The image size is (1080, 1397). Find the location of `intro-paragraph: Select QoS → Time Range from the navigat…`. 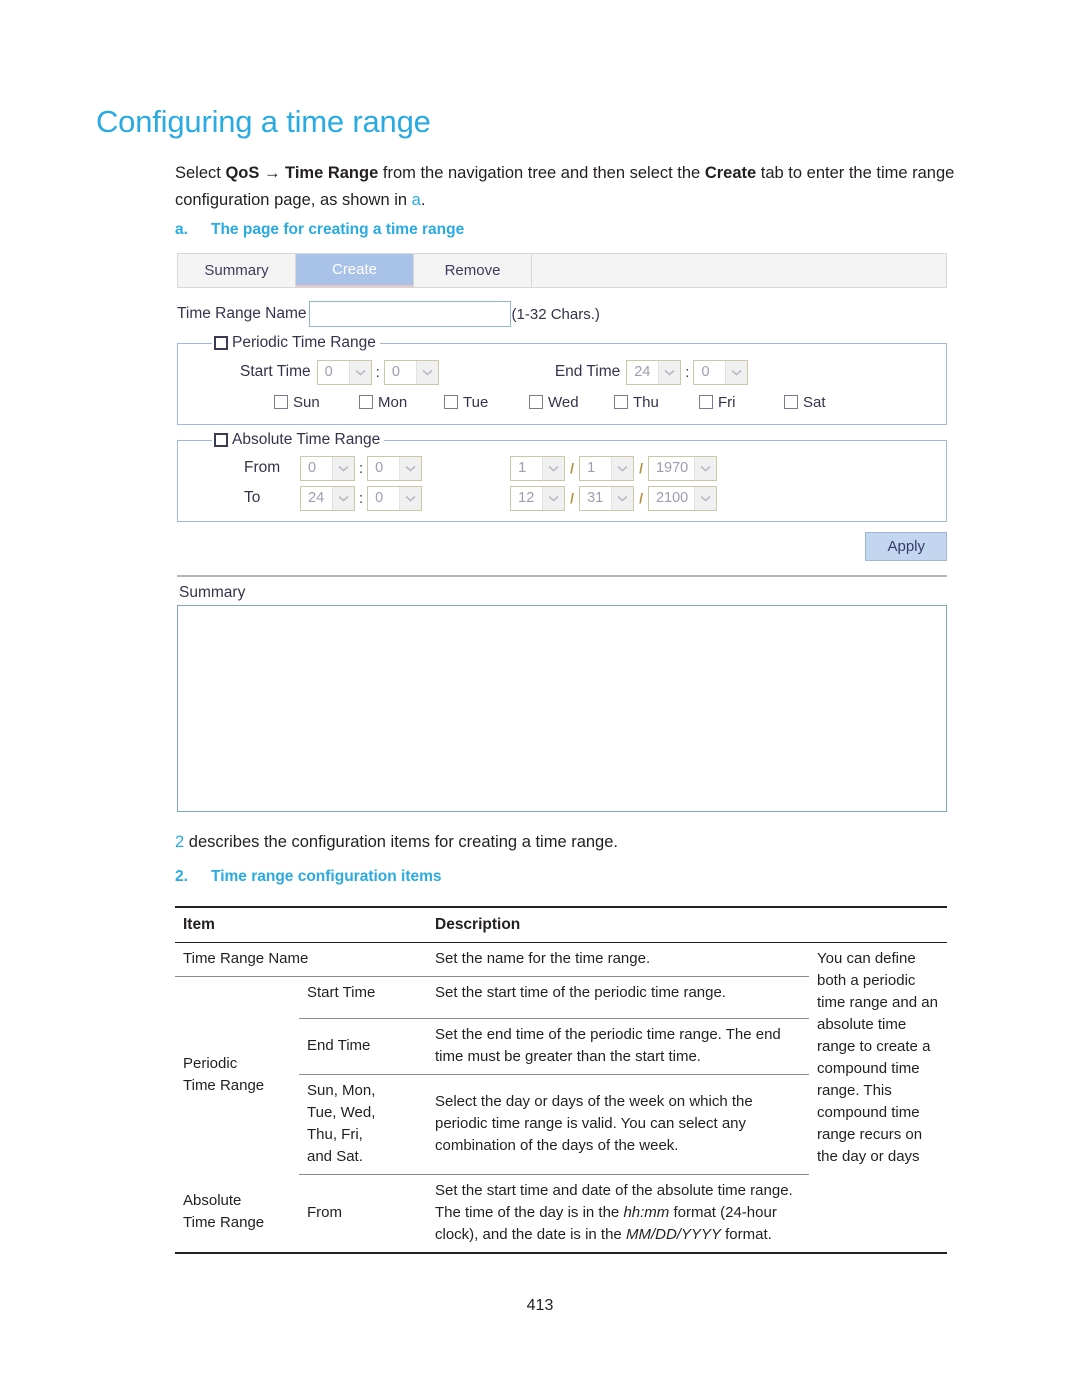

intro-paragraph: Select QoS → Time Range from the navigat… is located at coordinates (580, 187).